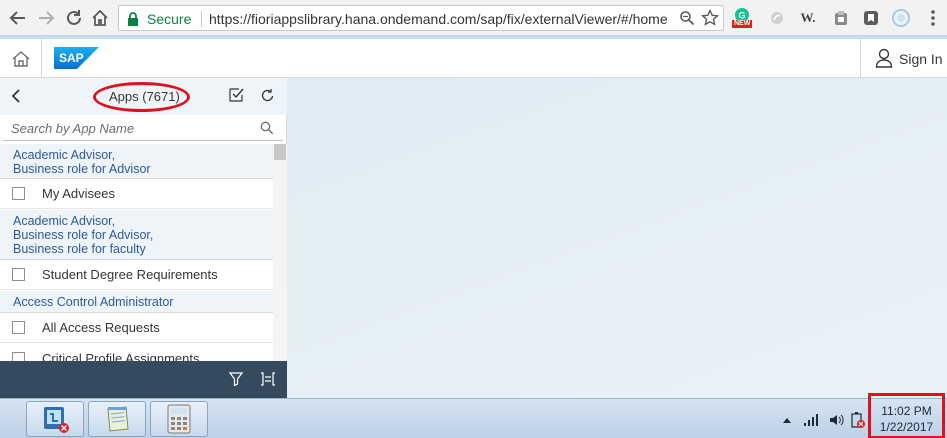  I want to click on sap-logo: SAP, so click(76, 58).